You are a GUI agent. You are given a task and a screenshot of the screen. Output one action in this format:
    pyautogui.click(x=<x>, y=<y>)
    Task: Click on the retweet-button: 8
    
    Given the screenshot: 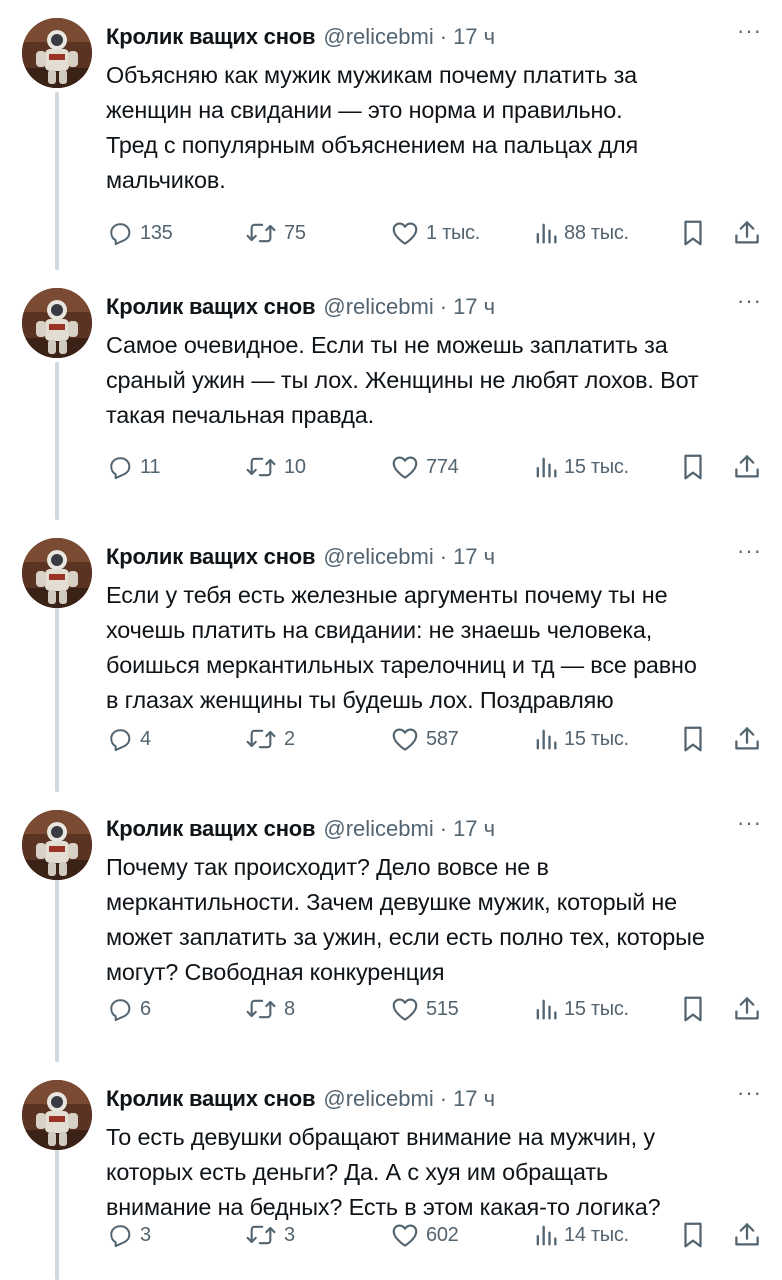 What is the action you would take?
    pyautogui.click(x=269, y=1009)
    